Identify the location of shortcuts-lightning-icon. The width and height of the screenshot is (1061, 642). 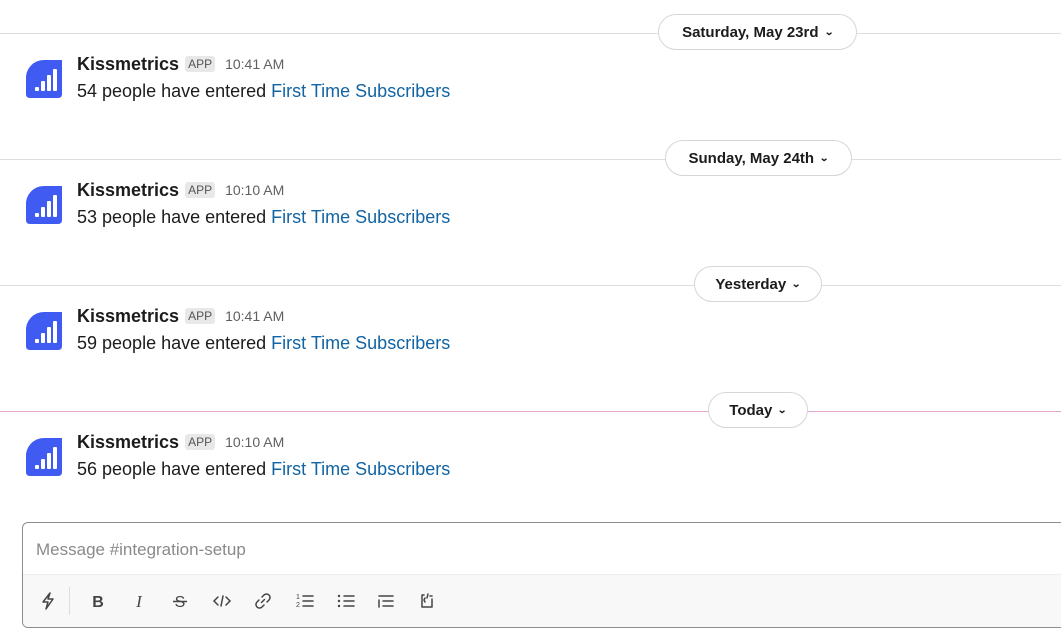
(48, 601).